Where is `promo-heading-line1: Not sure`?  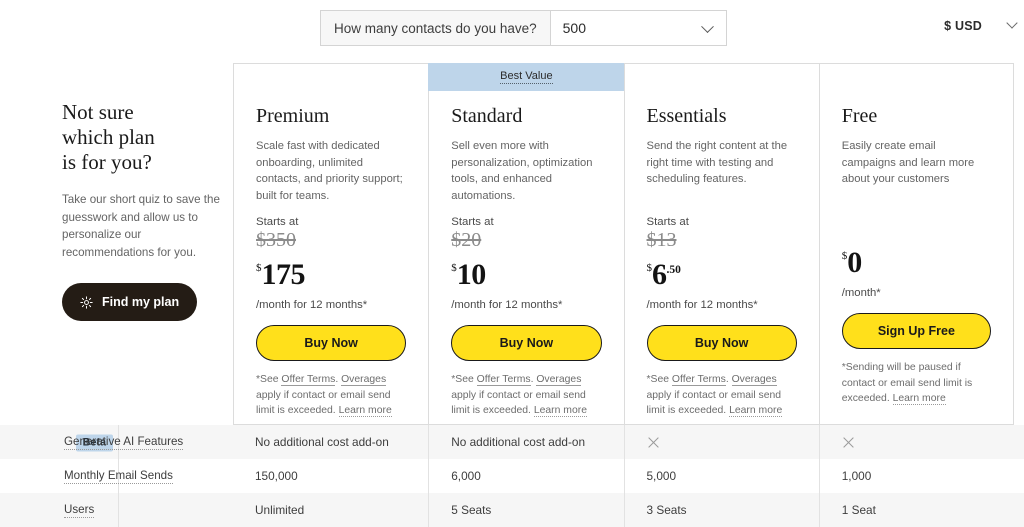
promo-heading-line1: Not sure is located at coordinates (98, 112).